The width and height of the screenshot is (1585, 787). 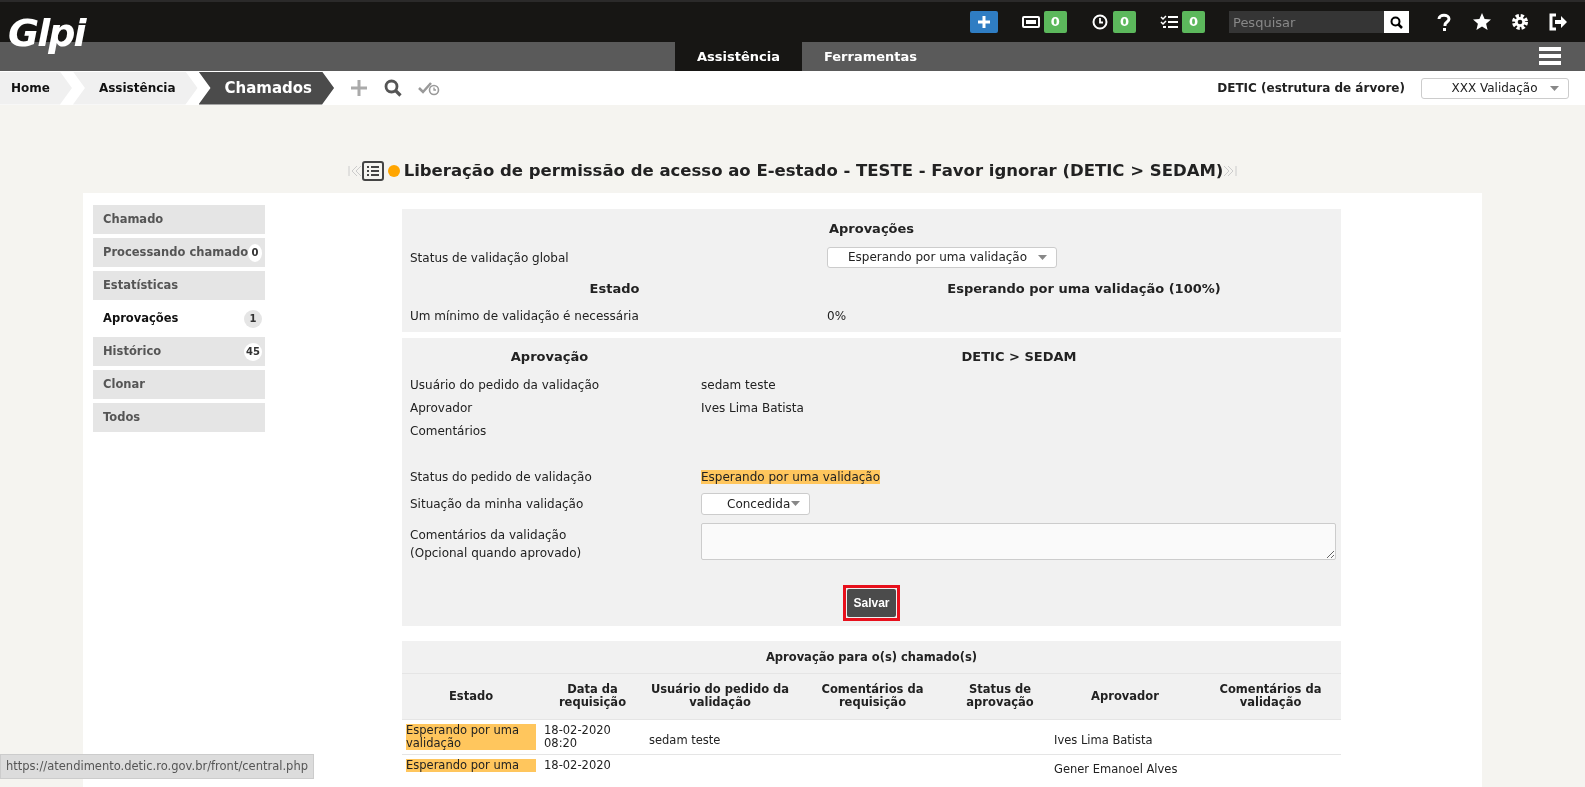 What do you see at coordinates (179, 219) in the screenshot?
I see `sidebar-tab: Chamado` at bounding box center [179, 219].